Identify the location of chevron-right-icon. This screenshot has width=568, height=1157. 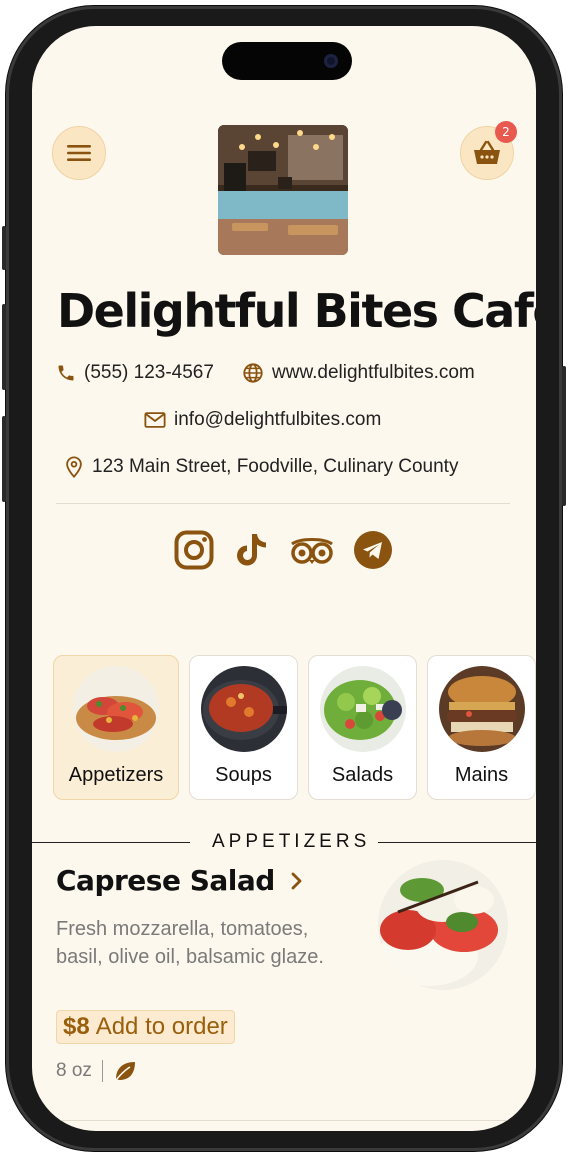
(296, 880).